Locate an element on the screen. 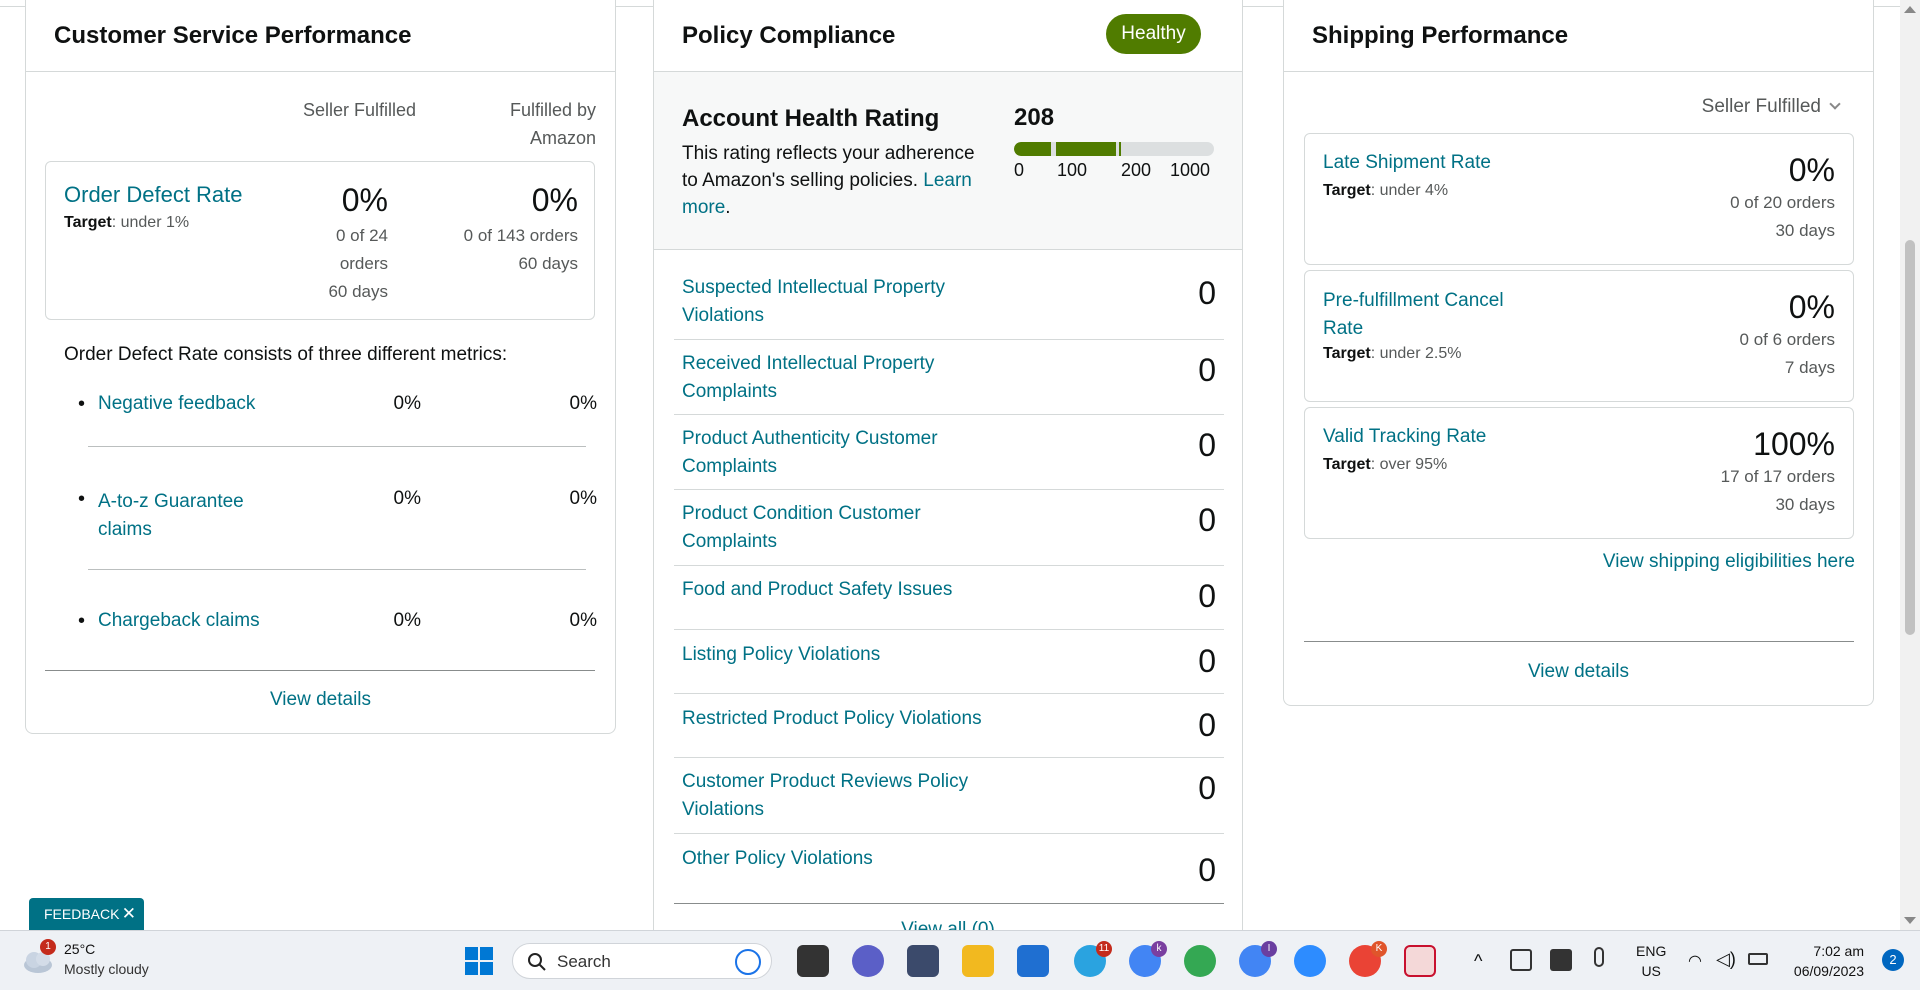 This screenshot has width=1920, height=990. weather-temperature: 25°C is located at coordinates (80, 949).